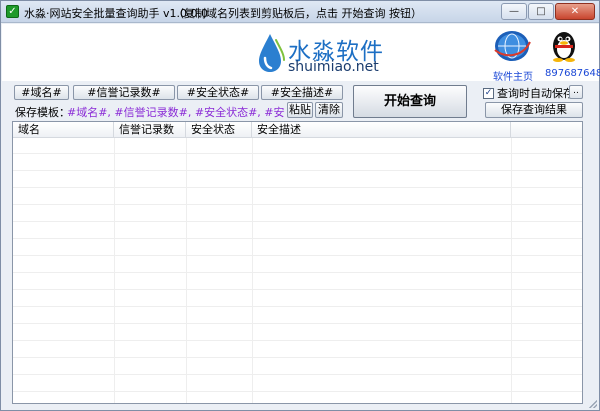 Image resolution: width=600 pixels, height=411 pixels. Describe the element at coordinates (488, 93) in the screenshot. I see `checkbox-check-icon: ✓` at that location.